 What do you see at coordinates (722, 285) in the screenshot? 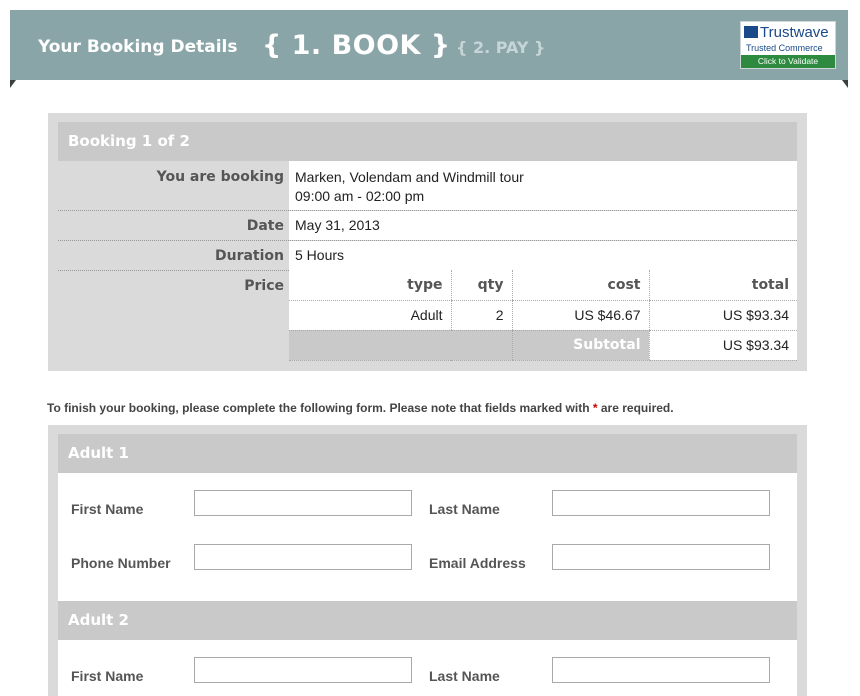
I see `col-total-header: total` at bounding box center [722, 285].